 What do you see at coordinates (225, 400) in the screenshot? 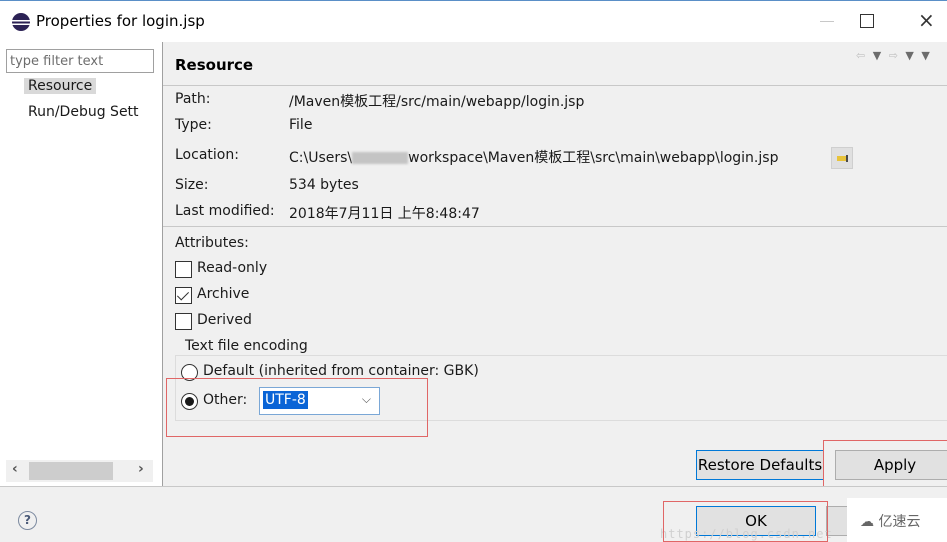
I see `other-encoding-label: Other:` at bounding box center [225, 400].